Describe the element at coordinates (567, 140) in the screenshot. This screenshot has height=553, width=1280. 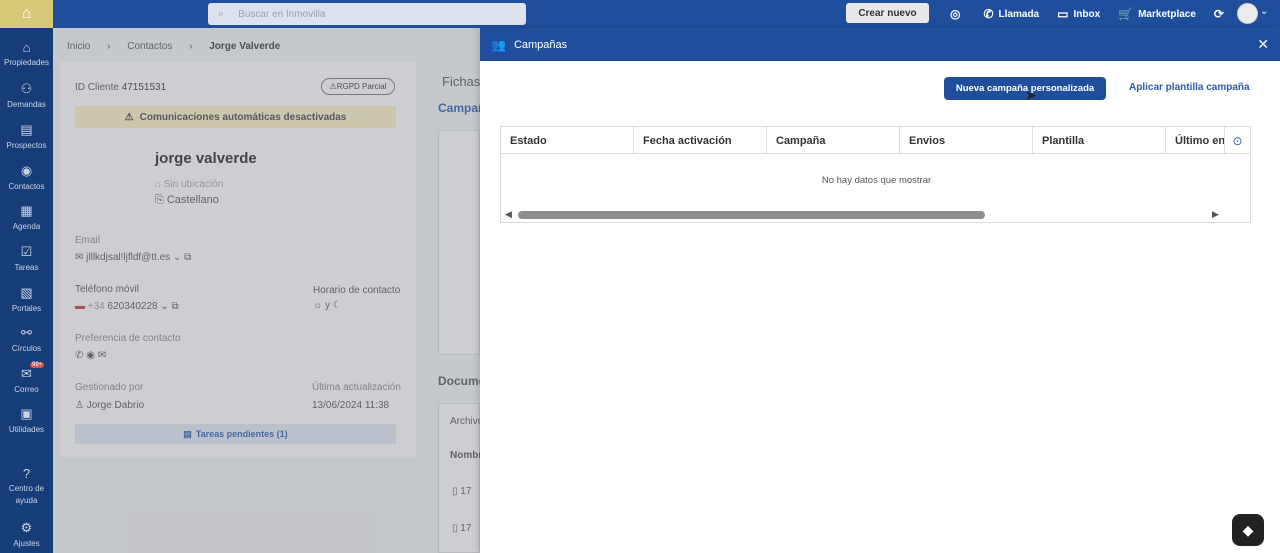
I see `column-header-estado: Estado` at that location.